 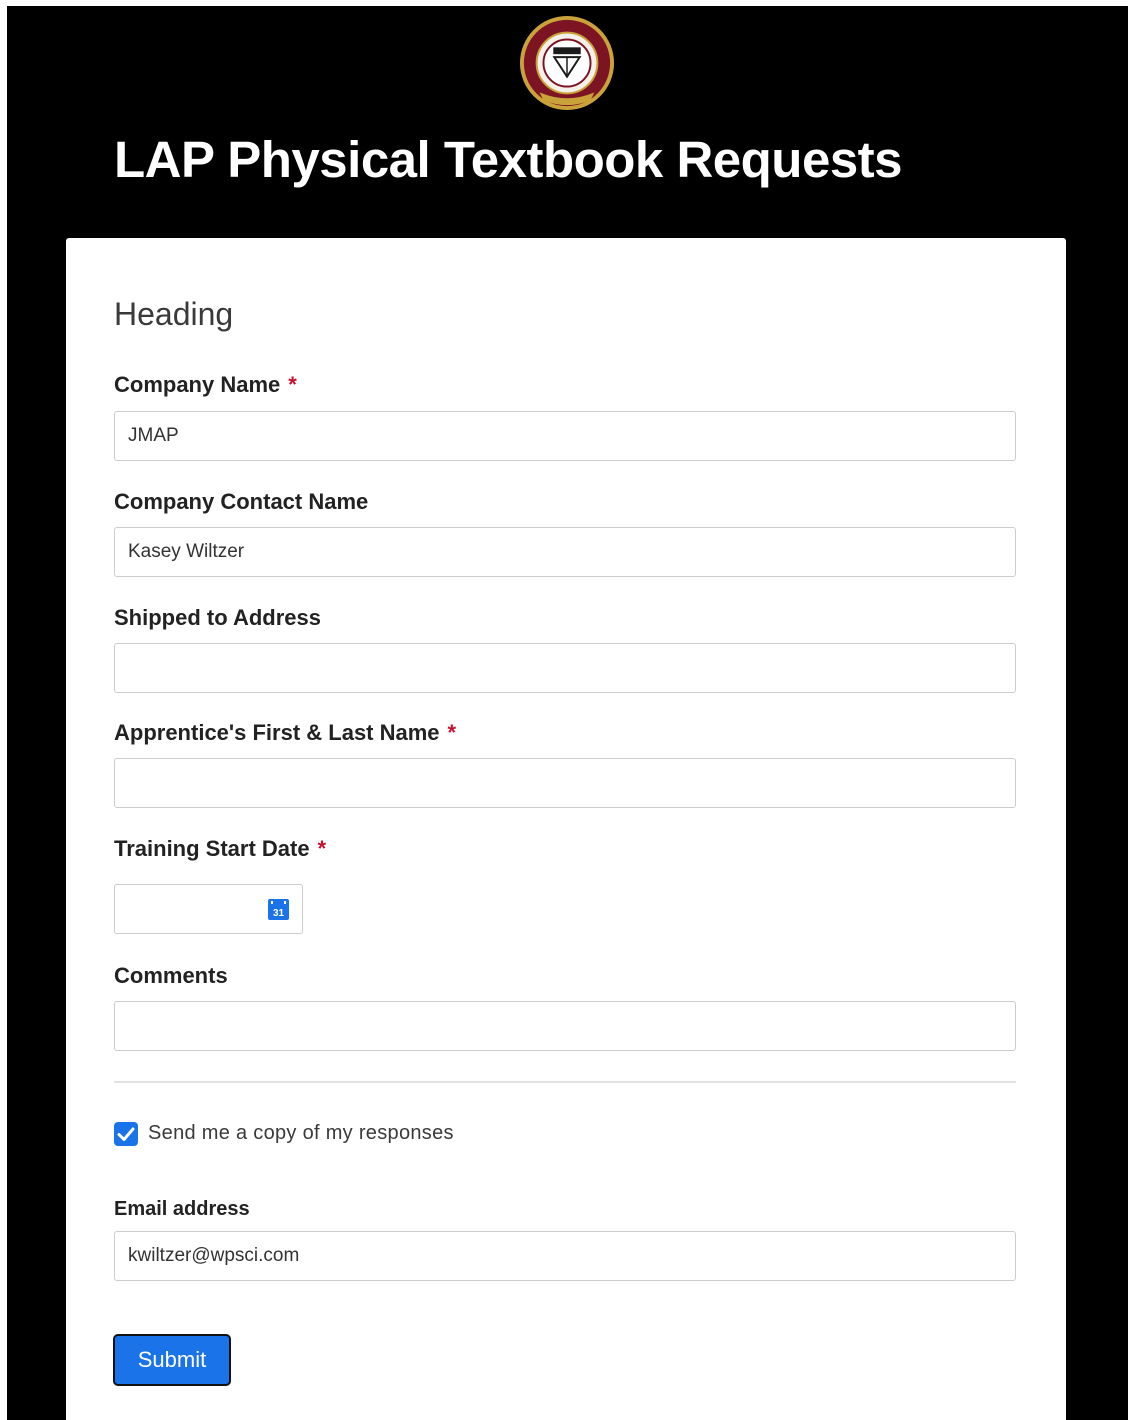 I want to click on training-start-date-input: 31, so click(x=208, y=909).